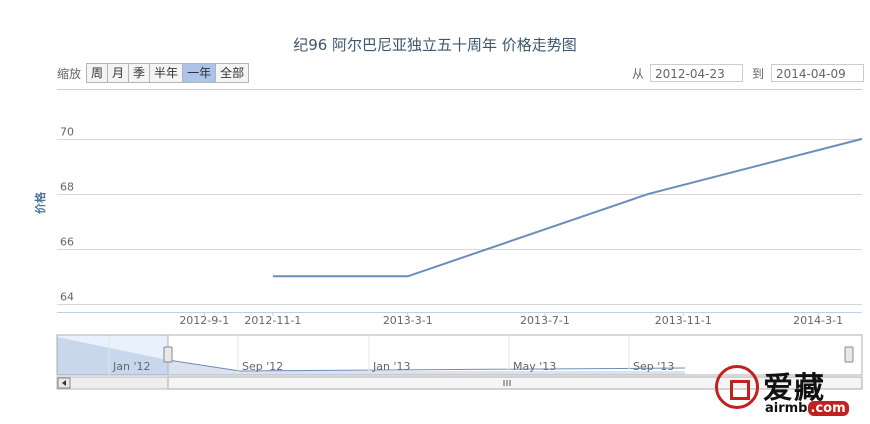 This screenshot has width=870, height=424. Describe the element at coordinates (232, 73) in the screenshot. I see `range-button-all: 全部` at that location.